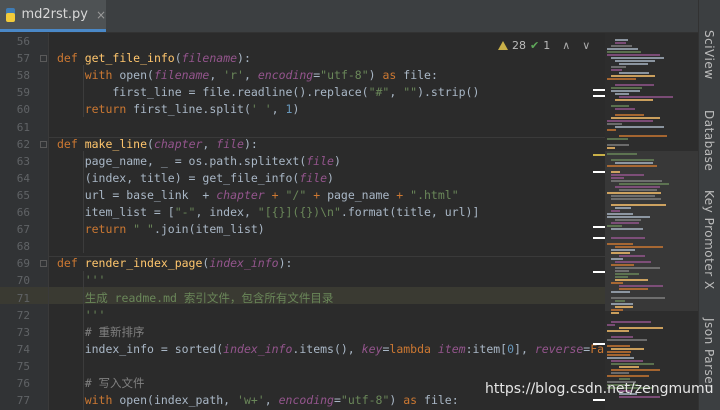 This screenshot has width=720, height=410. What do you see at coordinates (11, 14) in the screenshot?
I see `python-file-icon` at bounding box center [11, 14].